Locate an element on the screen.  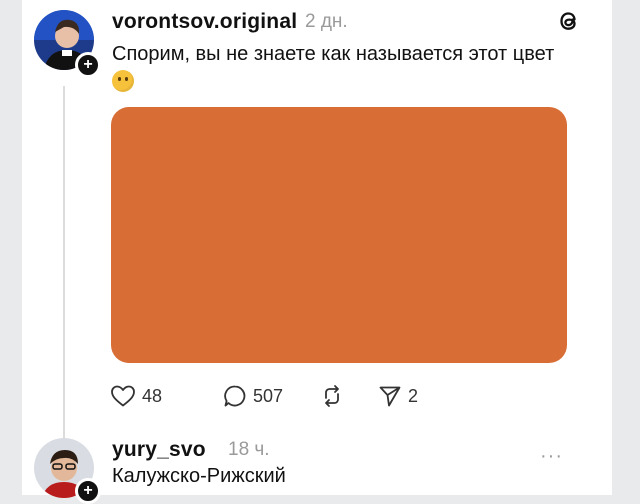
threads-logo-icon is located at coordinates (569, 21).